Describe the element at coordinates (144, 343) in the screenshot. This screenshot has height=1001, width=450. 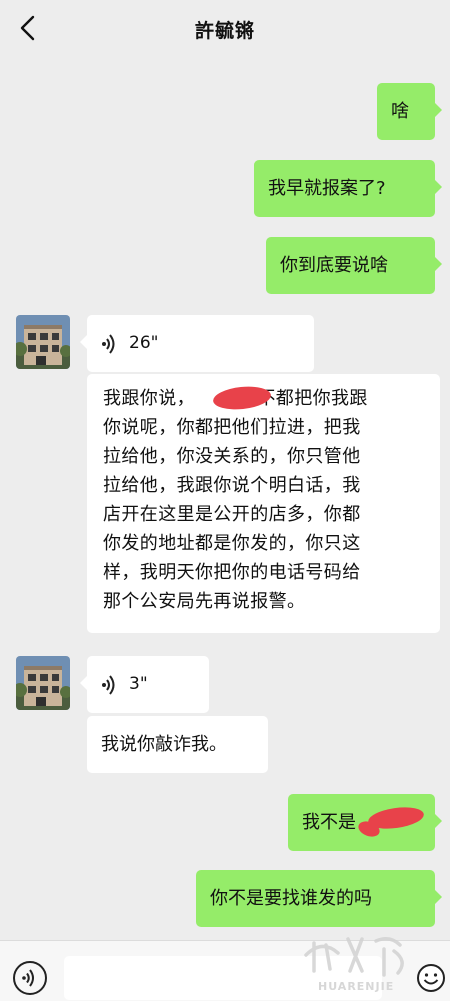
I see `voice-duration: 26"` at that location.